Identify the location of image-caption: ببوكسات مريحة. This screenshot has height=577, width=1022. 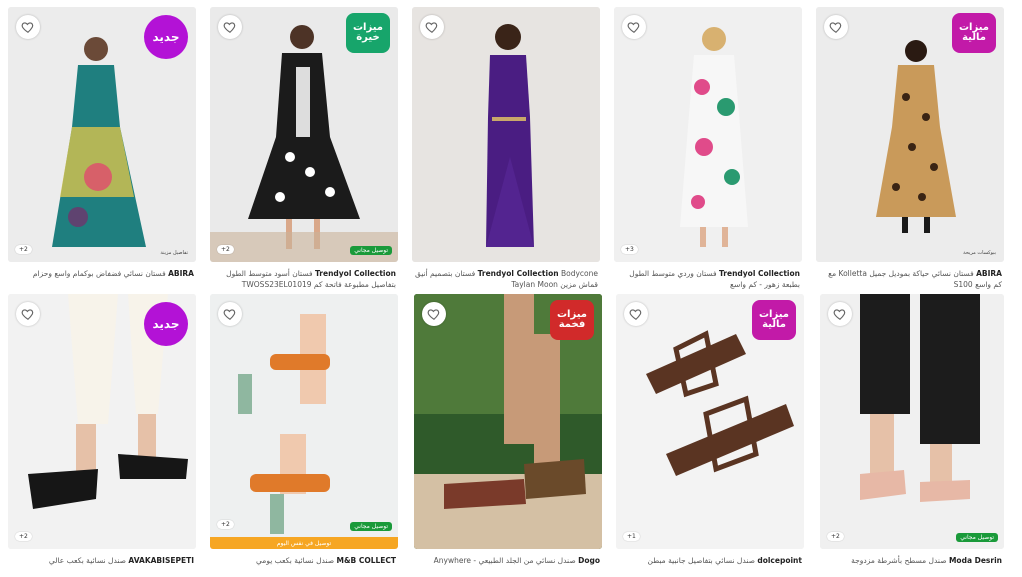
(979, 253).